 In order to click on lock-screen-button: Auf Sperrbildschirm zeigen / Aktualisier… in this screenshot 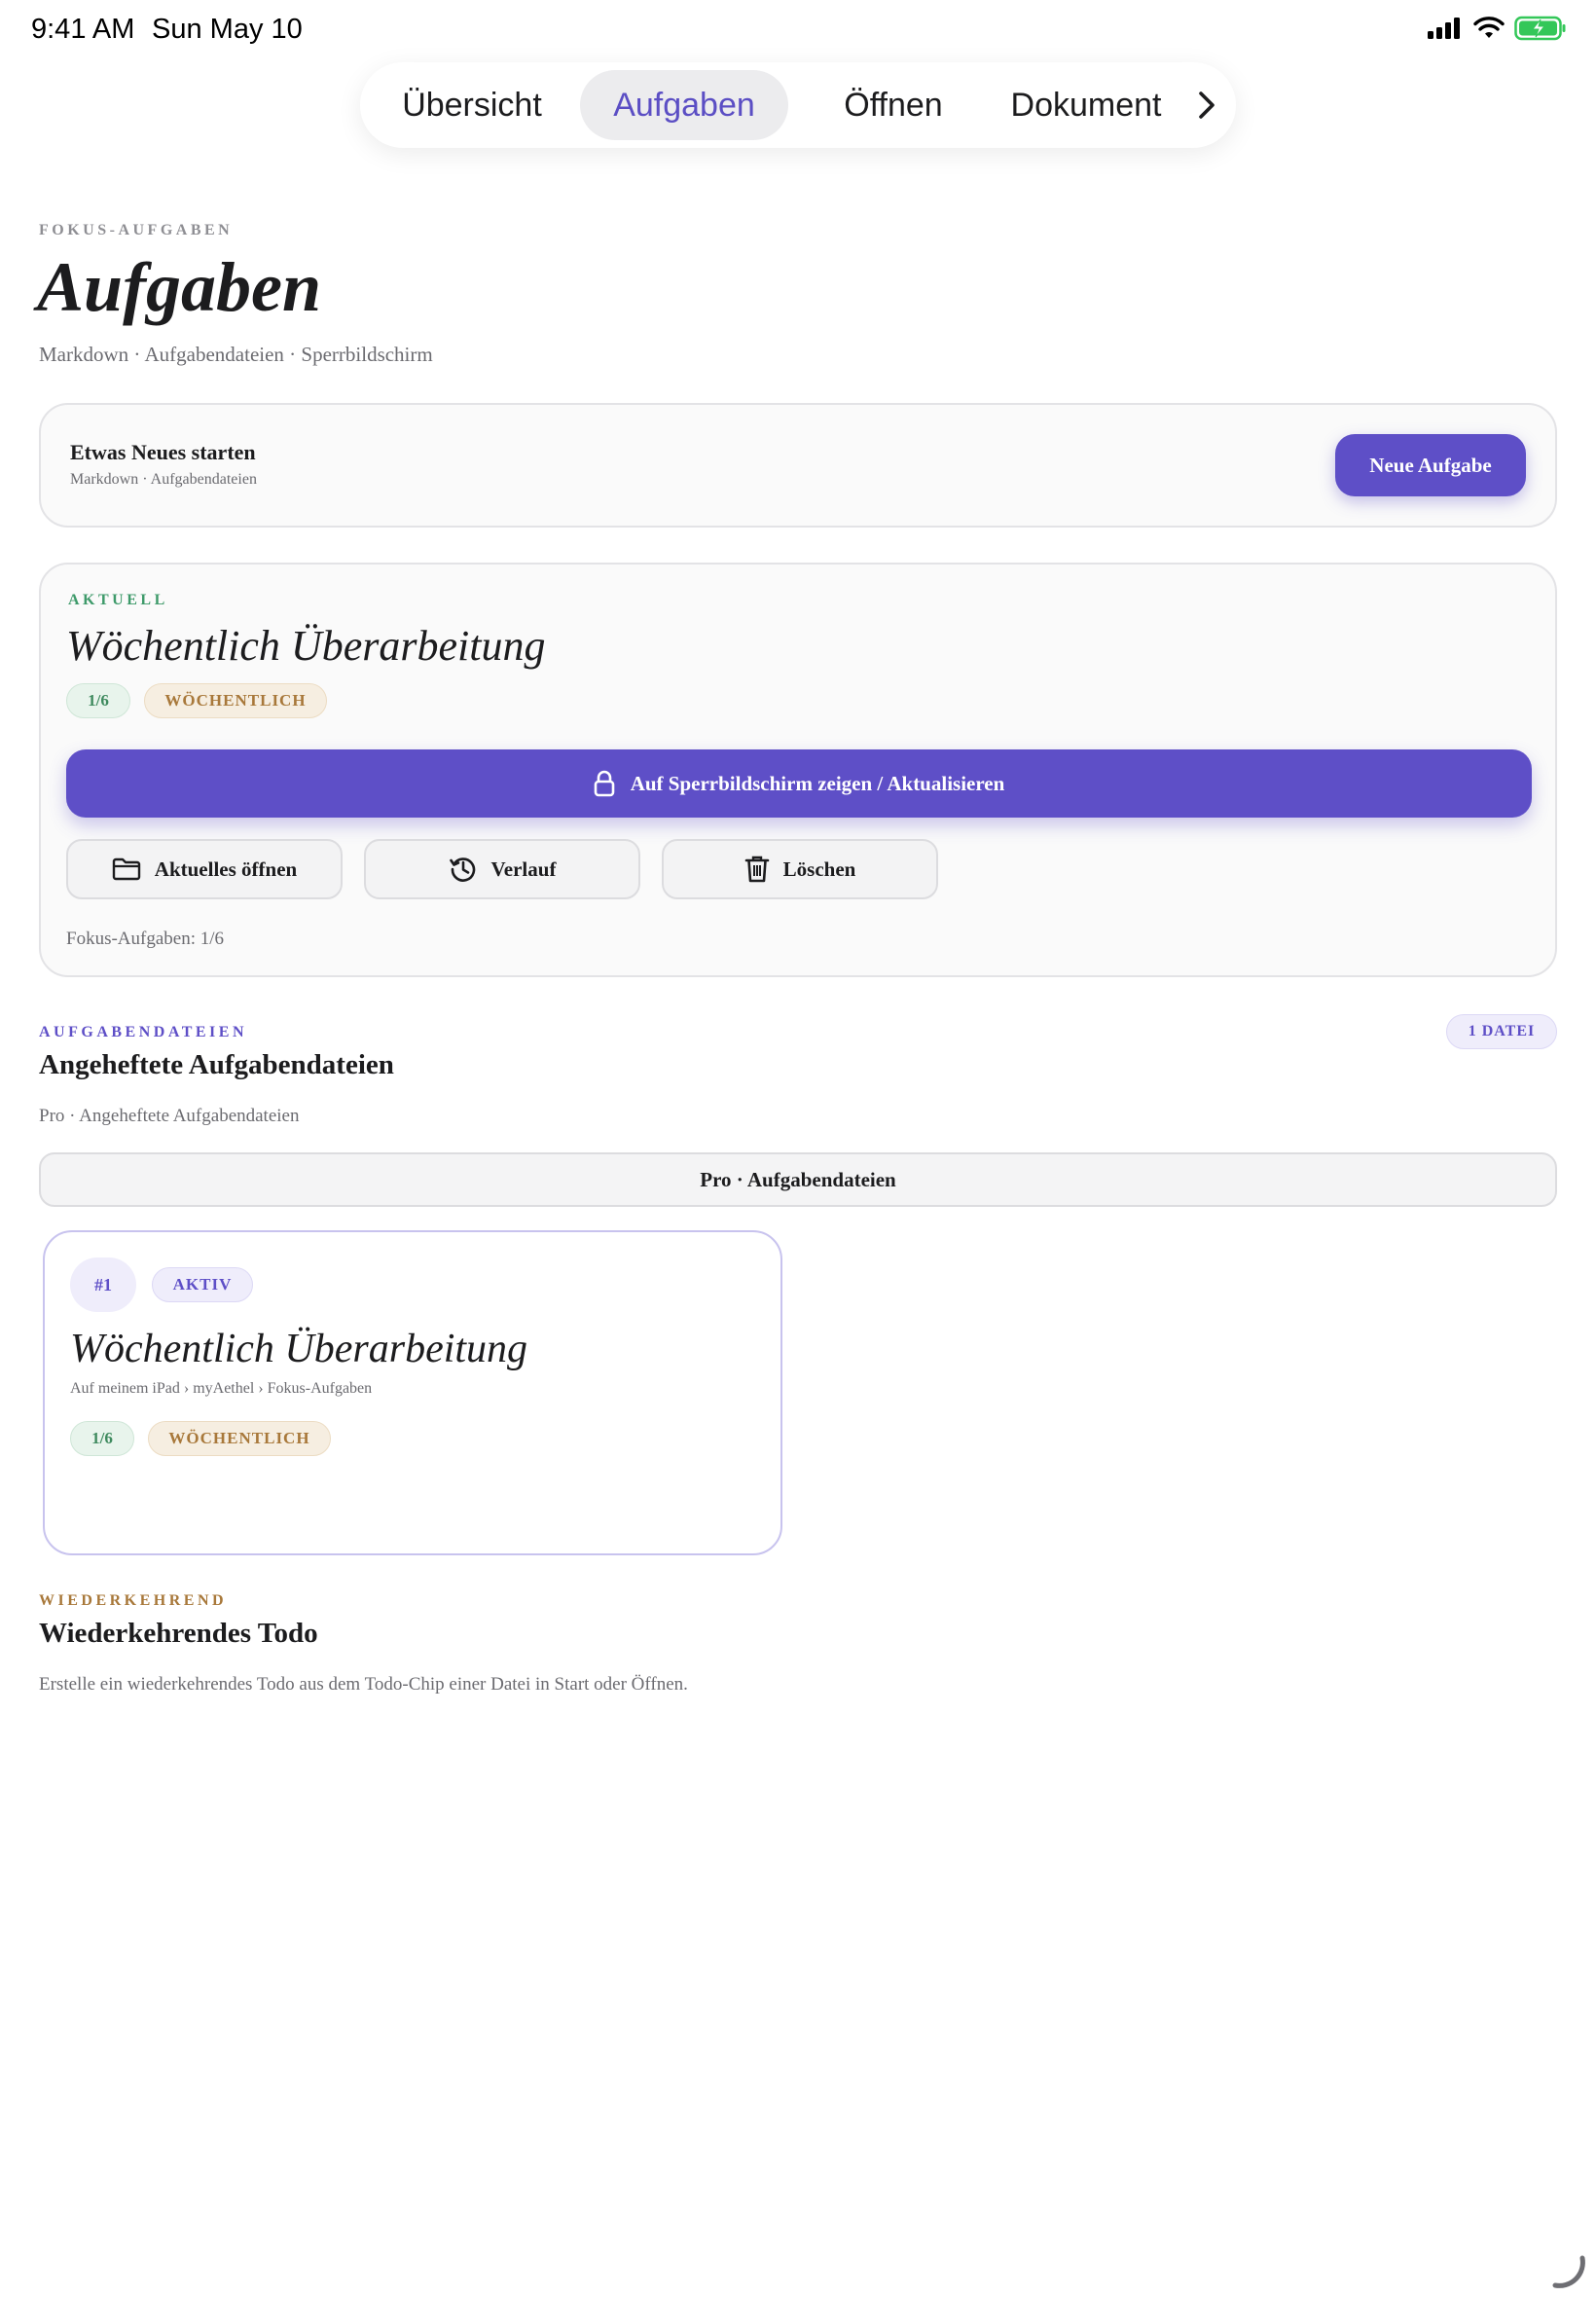, I will do `click(799, 783)`.